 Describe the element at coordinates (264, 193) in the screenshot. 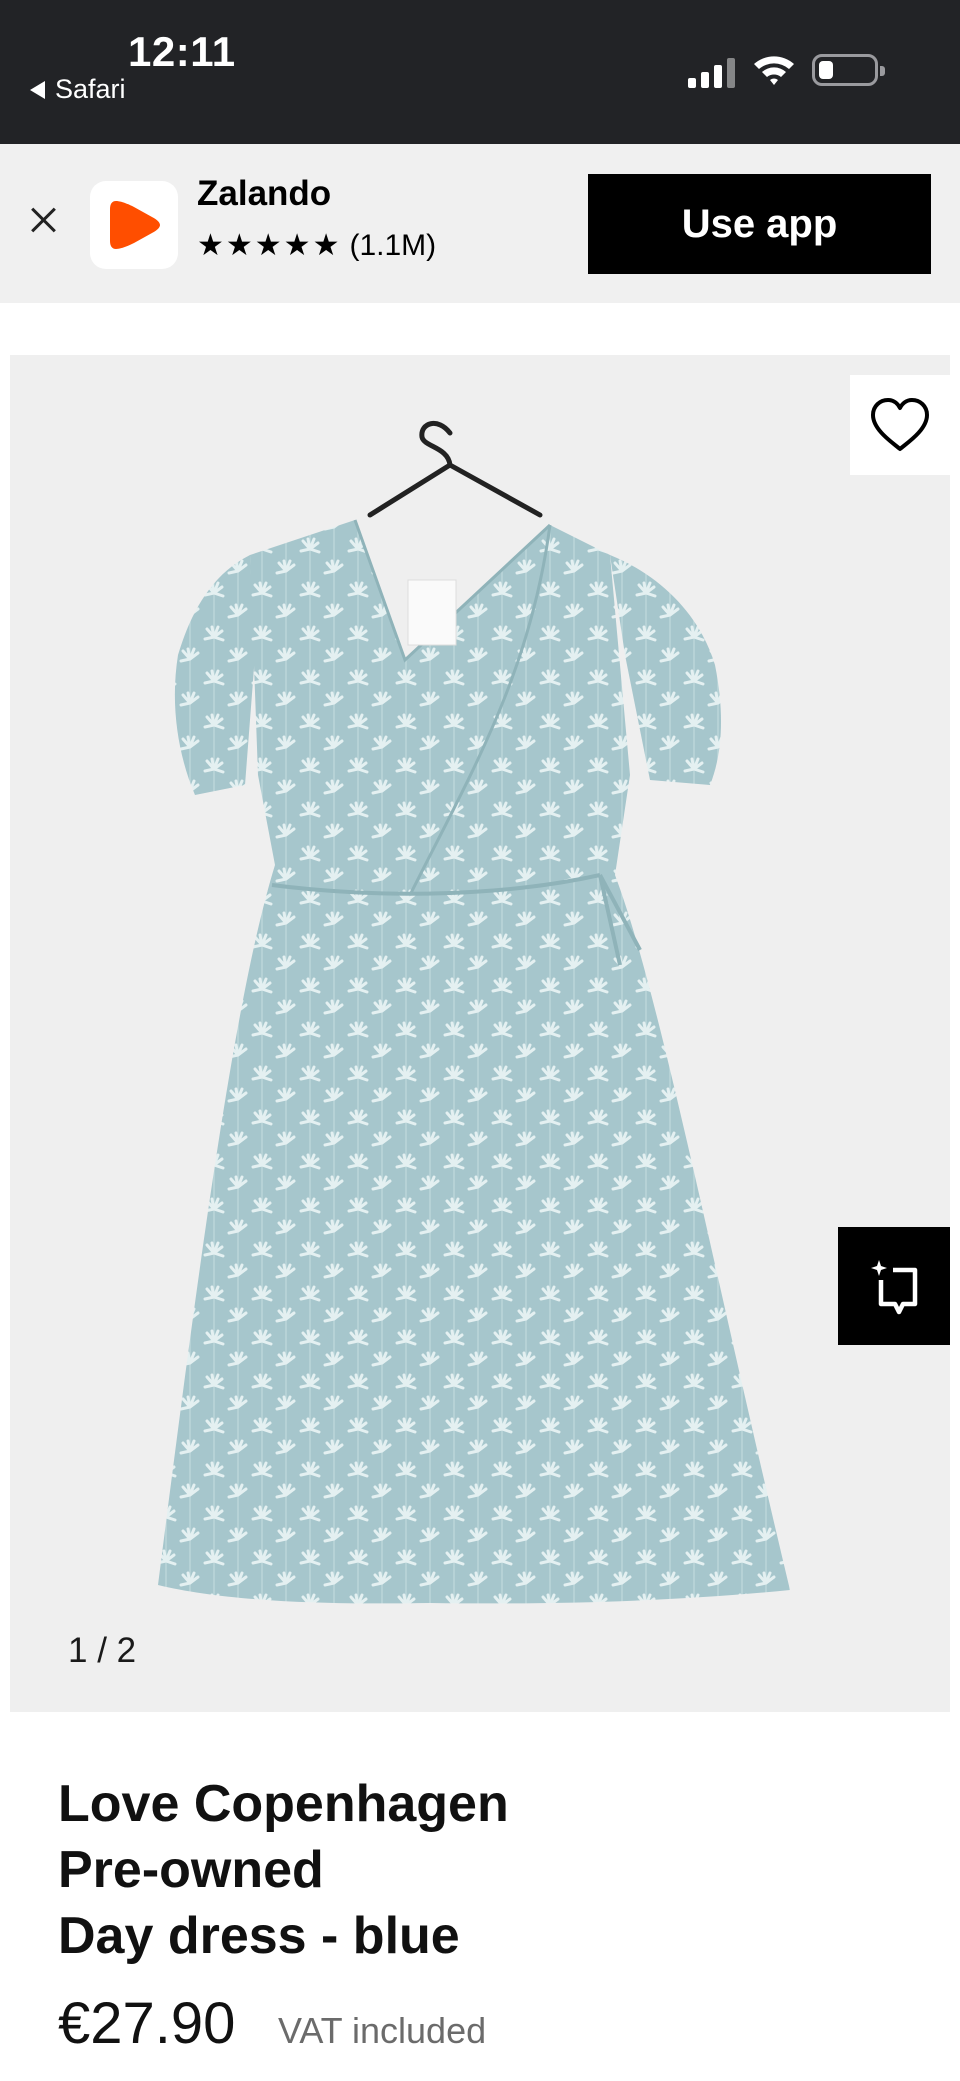

I see `app-name: Zalando` at that location.